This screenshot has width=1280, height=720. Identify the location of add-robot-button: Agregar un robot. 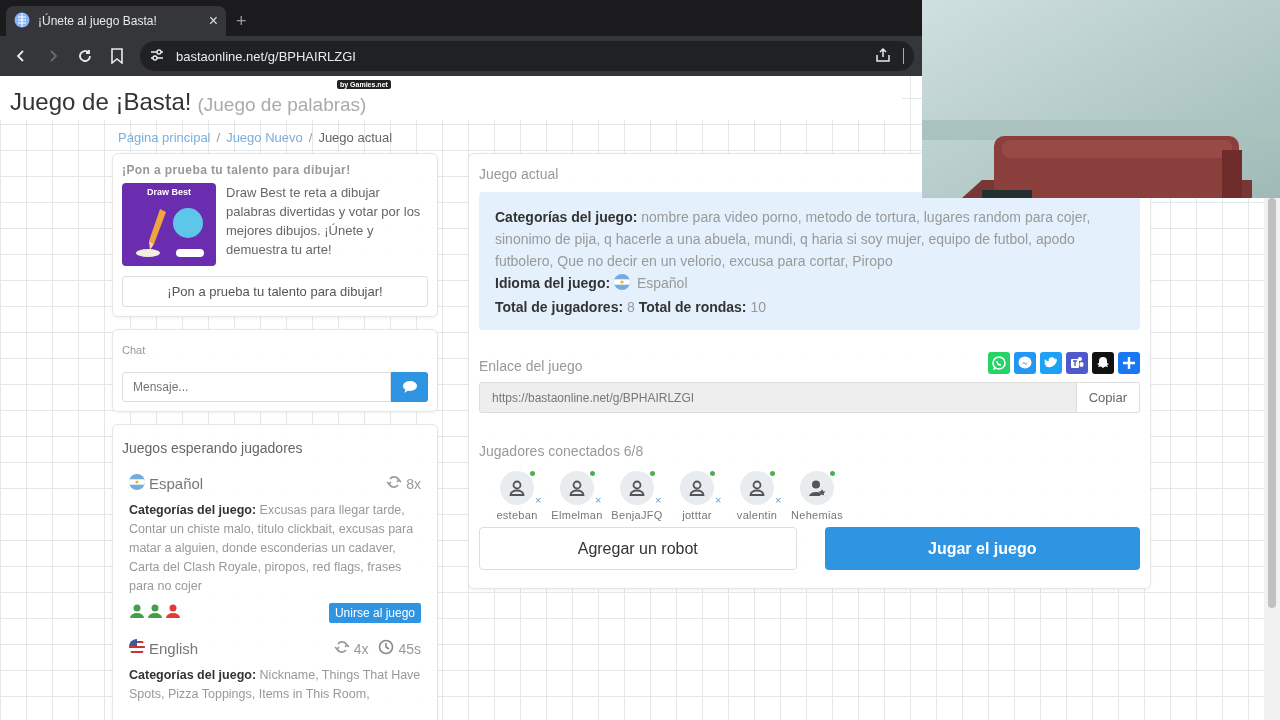
(638, 548).